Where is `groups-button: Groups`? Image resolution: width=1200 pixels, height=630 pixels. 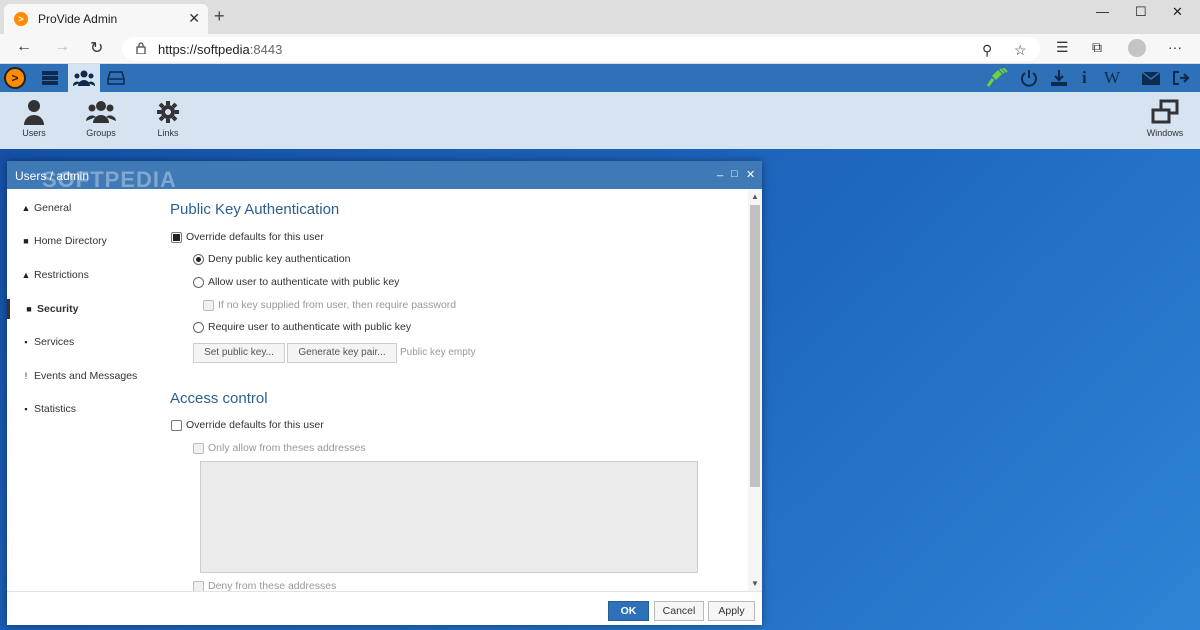
groups-button: Groups is located at coordinates (101, 118).